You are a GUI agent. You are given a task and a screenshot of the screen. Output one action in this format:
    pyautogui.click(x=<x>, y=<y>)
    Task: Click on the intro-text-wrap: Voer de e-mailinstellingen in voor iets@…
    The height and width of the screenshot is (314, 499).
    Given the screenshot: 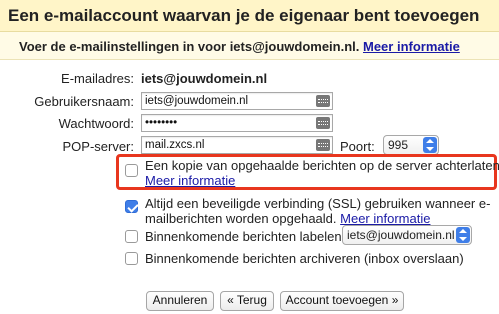 What is the action you would take?
    pyautogui.click(x=239, y=46)
    